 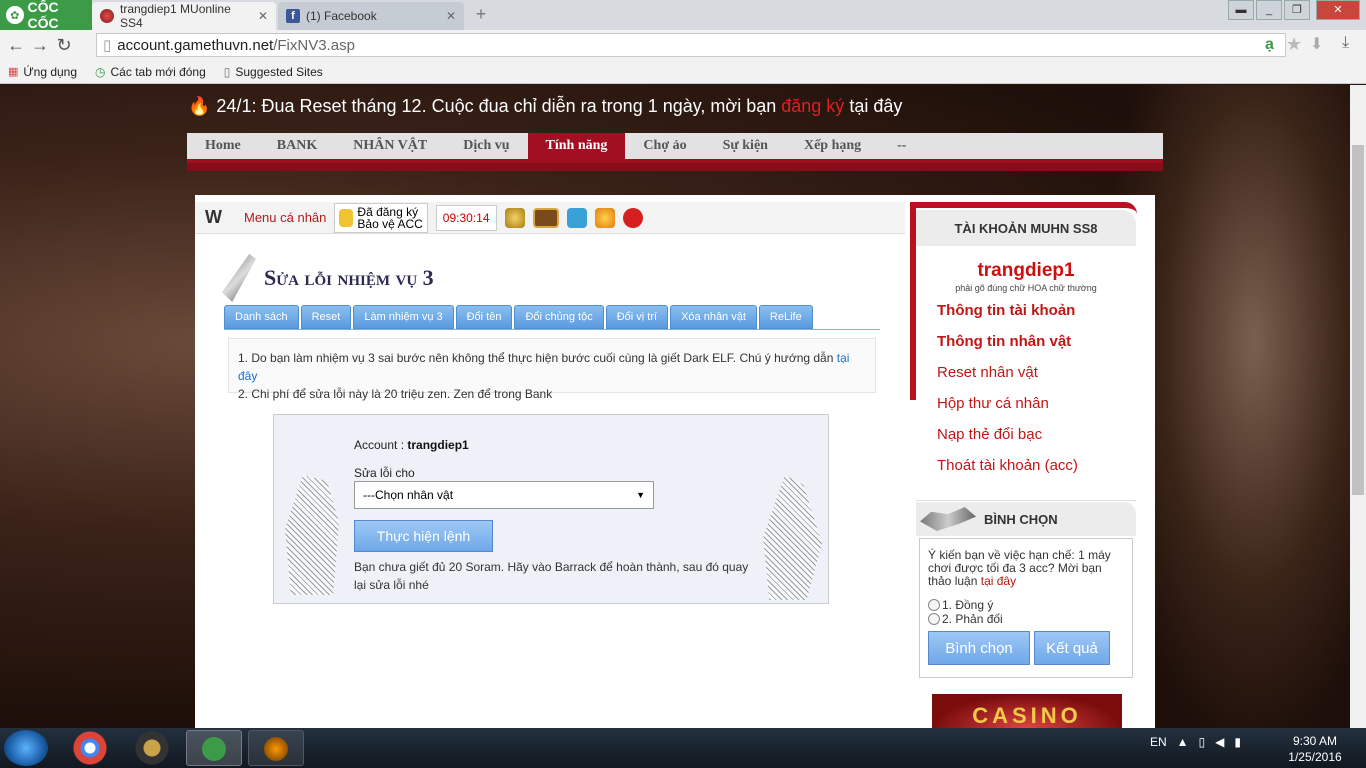 What do you see at coordinates (411, 445) in the screenshot?
I see `account-line: Account : trangdiep1` at bounding box center [411, 445].